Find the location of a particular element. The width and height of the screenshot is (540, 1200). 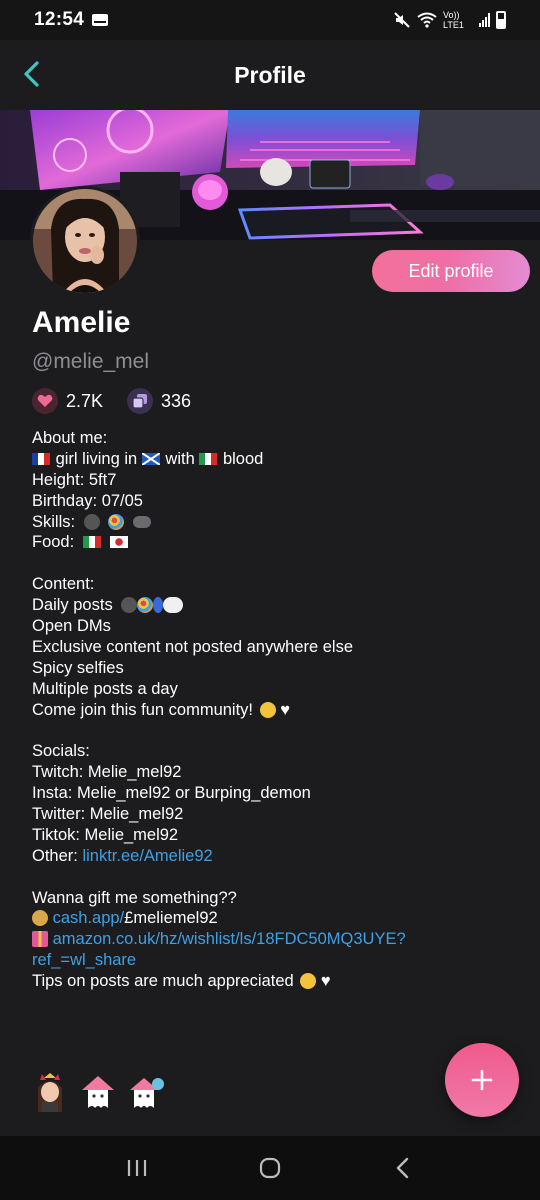

status-time: 12:54 is located at coordinates (59, 19).